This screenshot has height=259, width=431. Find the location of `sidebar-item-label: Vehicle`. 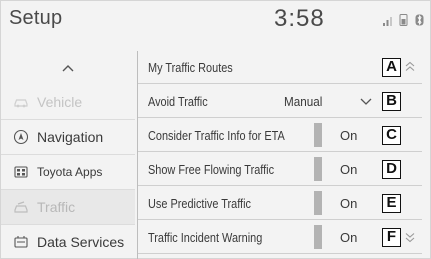

sidebar-item-label: Vehicle is located at coordinates (60, 102).